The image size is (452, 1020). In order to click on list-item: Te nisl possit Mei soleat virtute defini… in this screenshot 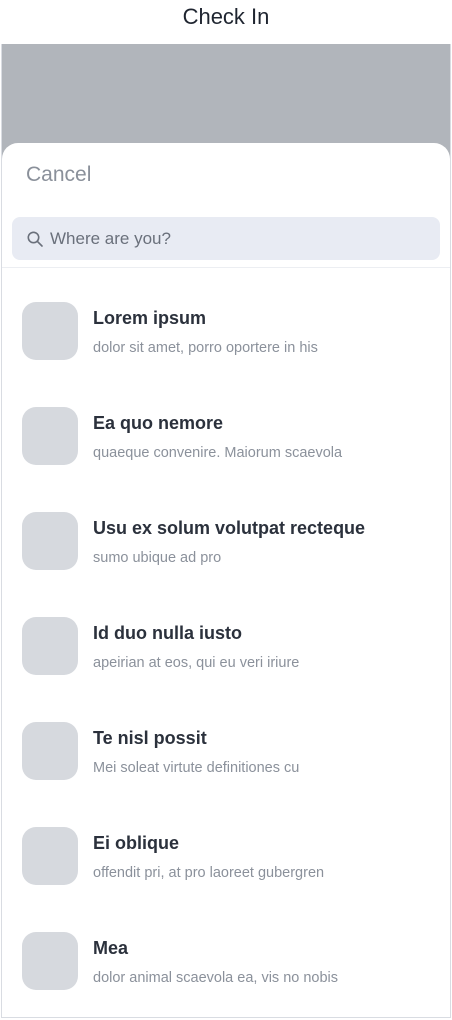, I will do `click(226, 750)`.